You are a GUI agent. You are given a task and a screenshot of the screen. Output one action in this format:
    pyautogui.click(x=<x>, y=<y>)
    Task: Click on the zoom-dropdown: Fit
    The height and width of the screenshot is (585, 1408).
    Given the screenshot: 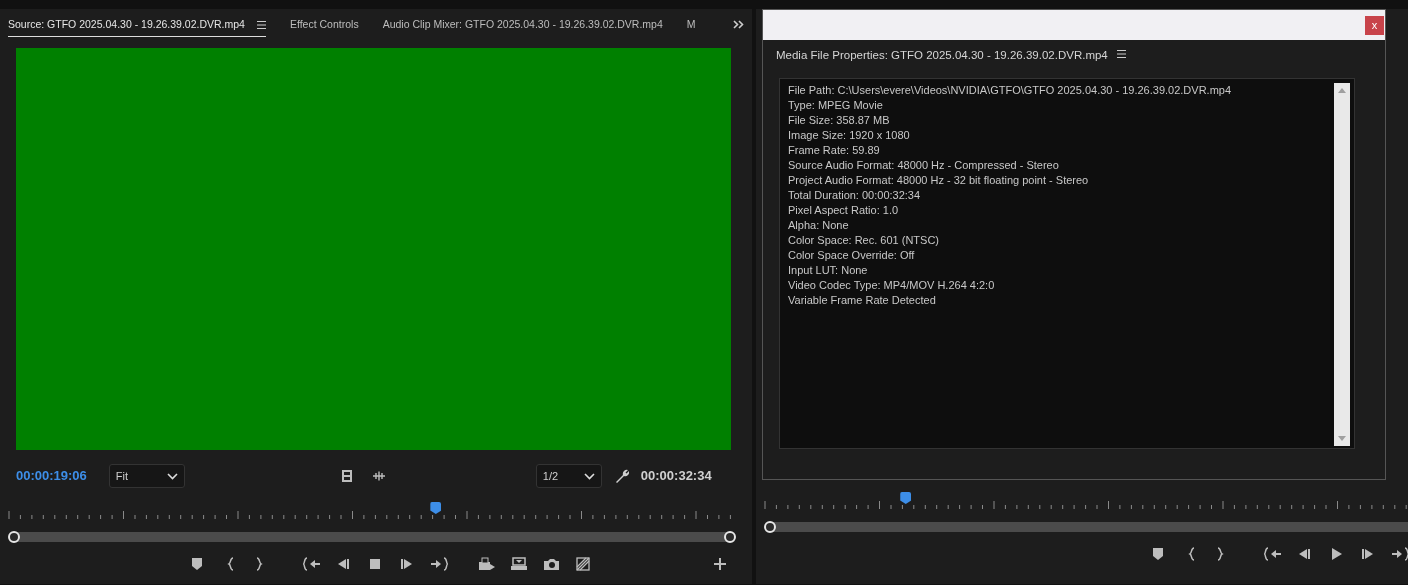 What is the action you would take?
    pyautogui.click(x=146, y=476)
    